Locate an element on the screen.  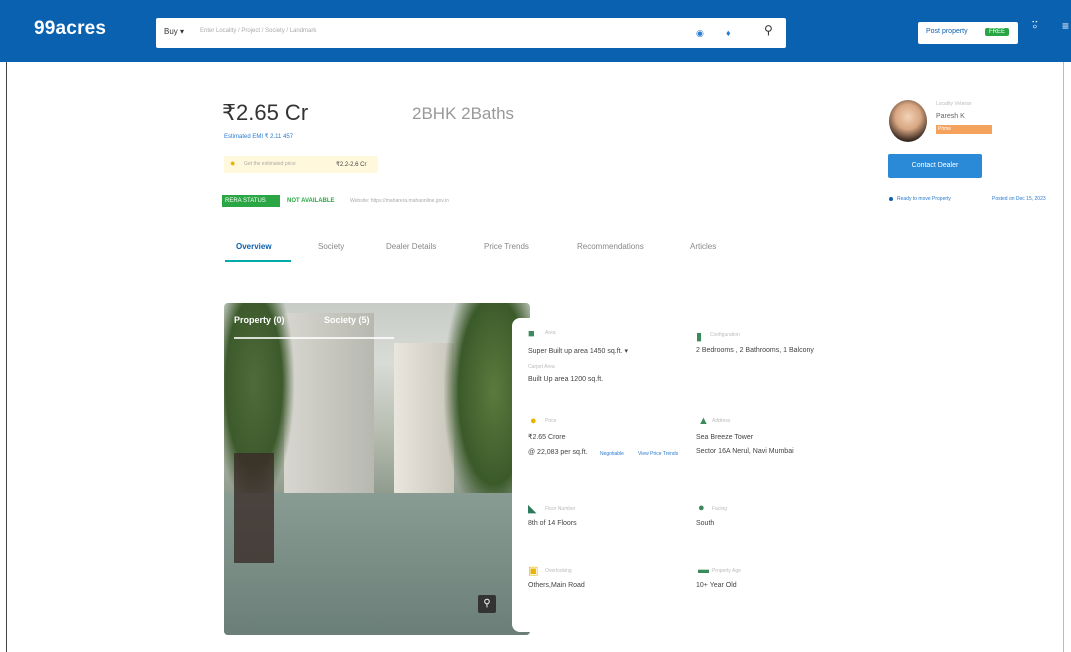
logo: 99acres is located at coordinates (70, 29).